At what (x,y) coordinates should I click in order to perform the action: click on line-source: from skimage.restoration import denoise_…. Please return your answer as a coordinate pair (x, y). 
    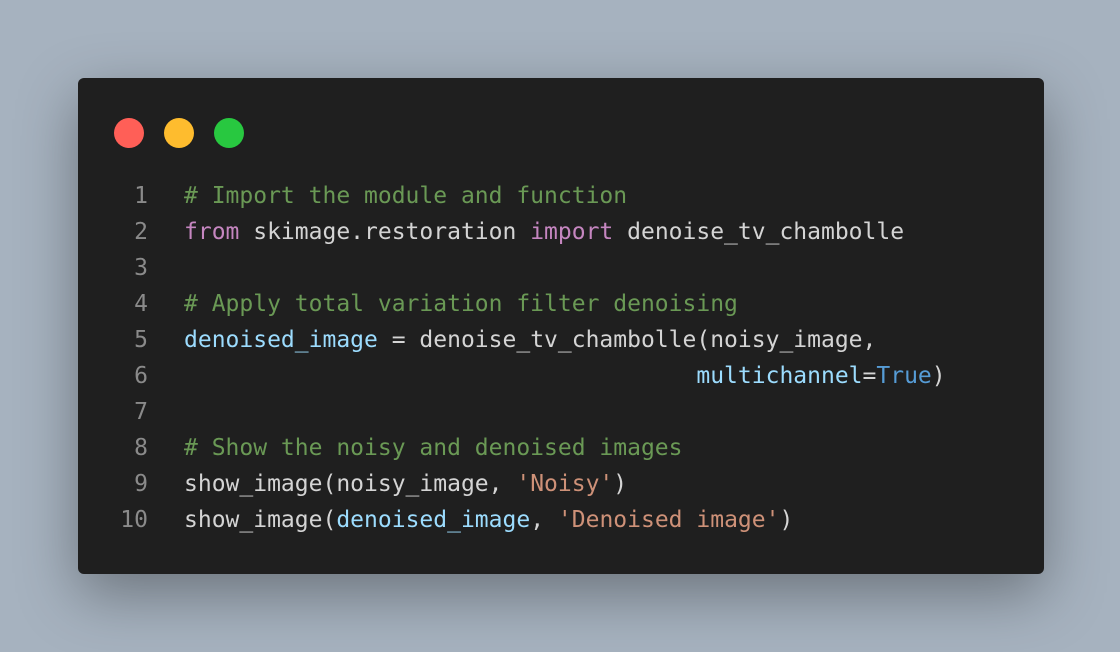
    Looking at the image, I should click on (544, 232).